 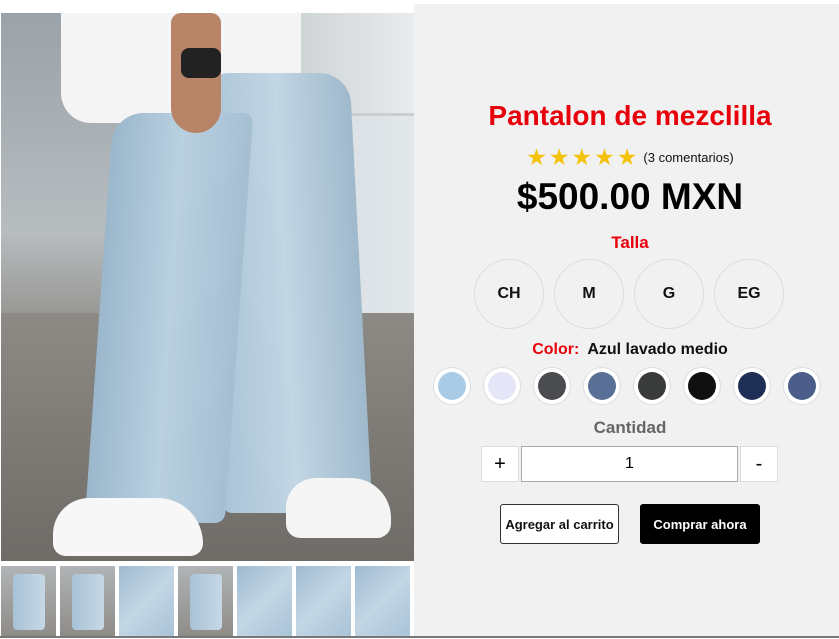 What do you see at coordinates (630, 242) in the screenshot?
I see `size-label: Talla` at bounding box center [630, 242].